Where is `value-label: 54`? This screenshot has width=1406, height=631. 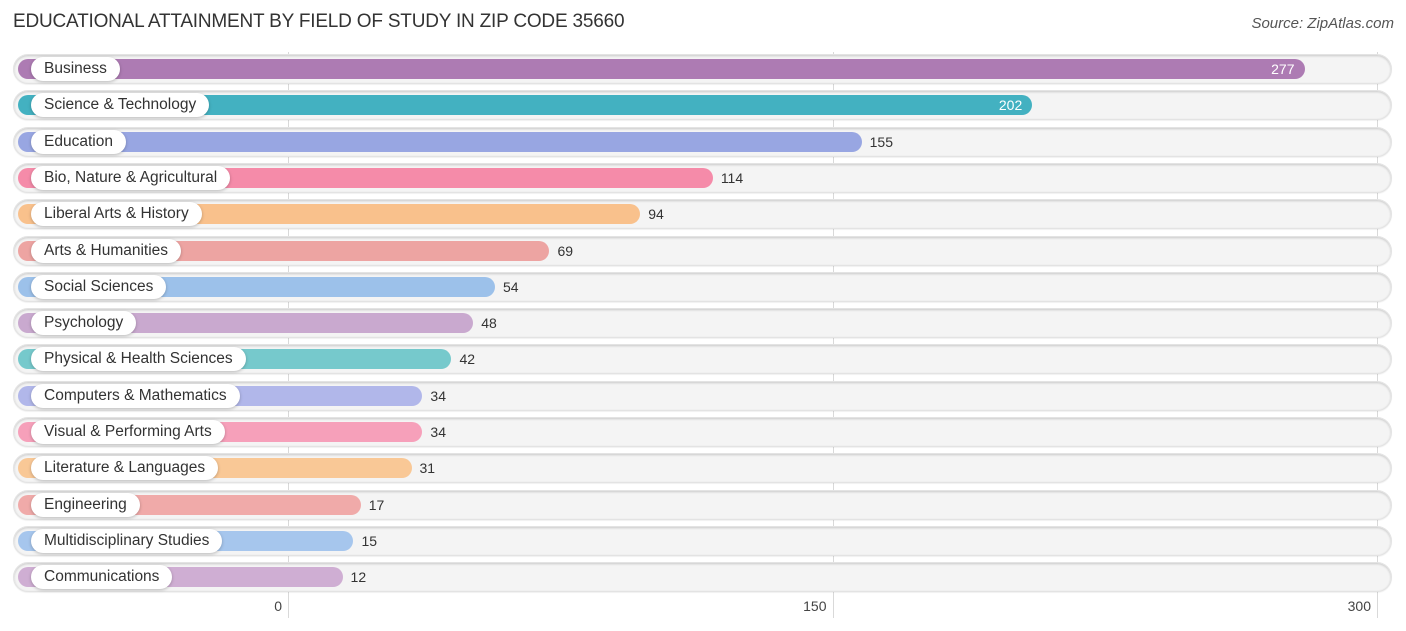 value-label: 54 is located at coordinates (511, 286).